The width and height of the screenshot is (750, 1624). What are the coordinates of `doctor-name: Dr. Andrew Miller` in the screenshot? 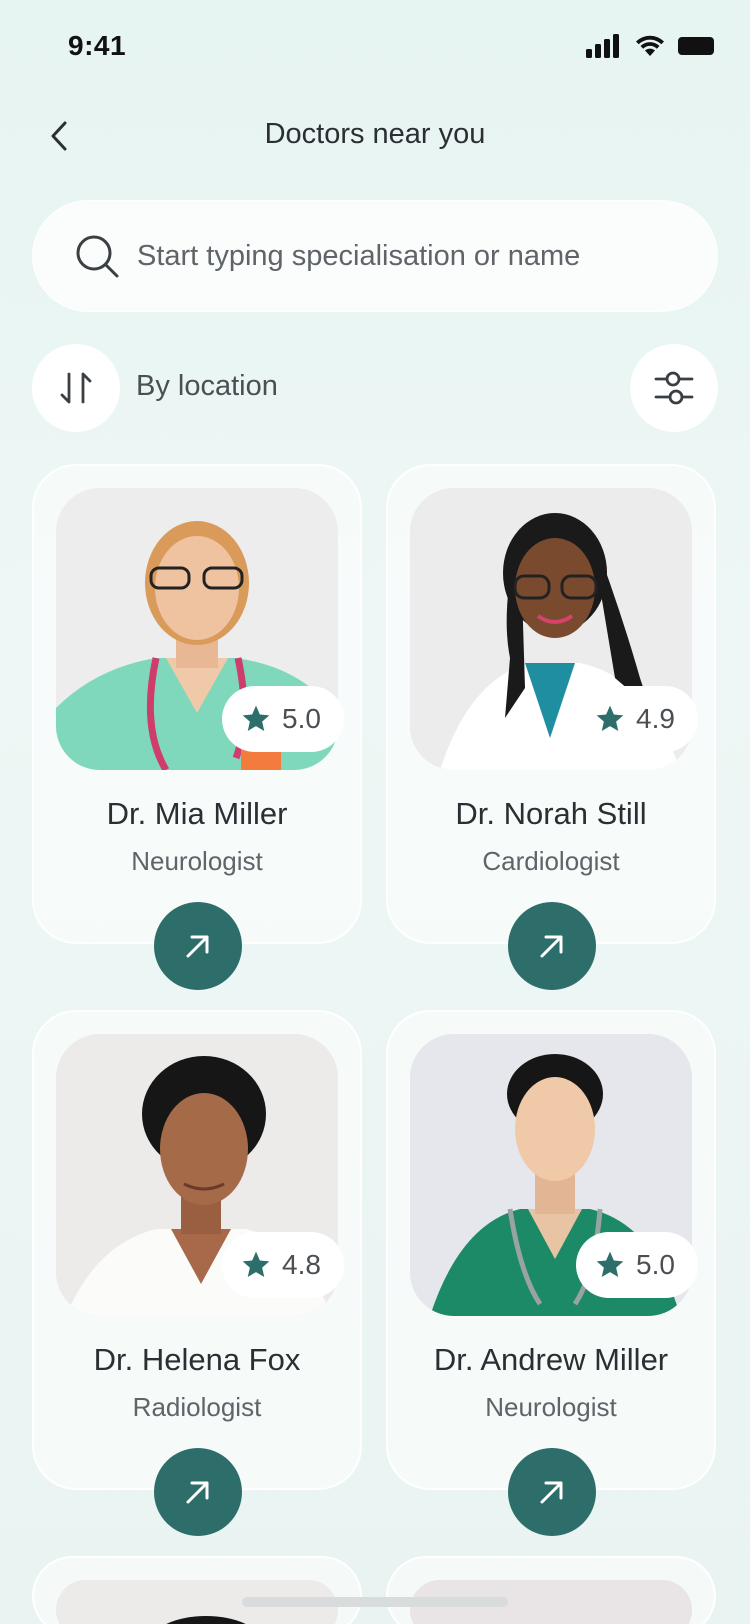 It's located at (551, 1359).